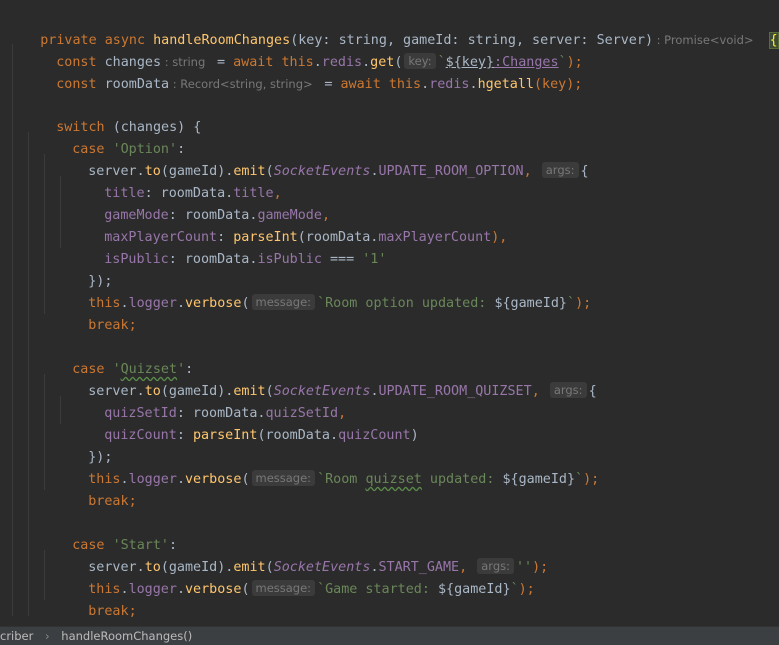  Describe the element at coordinates (225, 435) in the screenshot. I see `function-call: parseInt` at that location.